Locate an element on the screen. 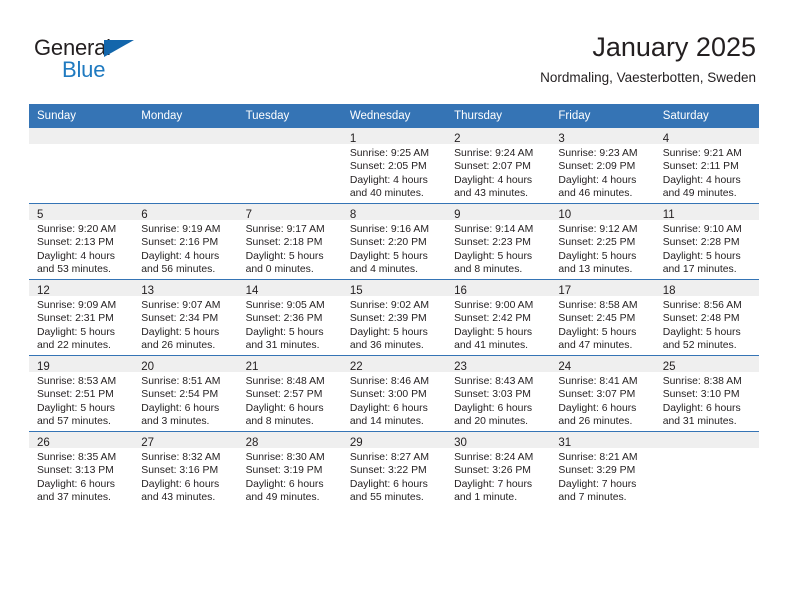  daylight-text-line2: and 43 minutes. is located at coordinates (491, 194).